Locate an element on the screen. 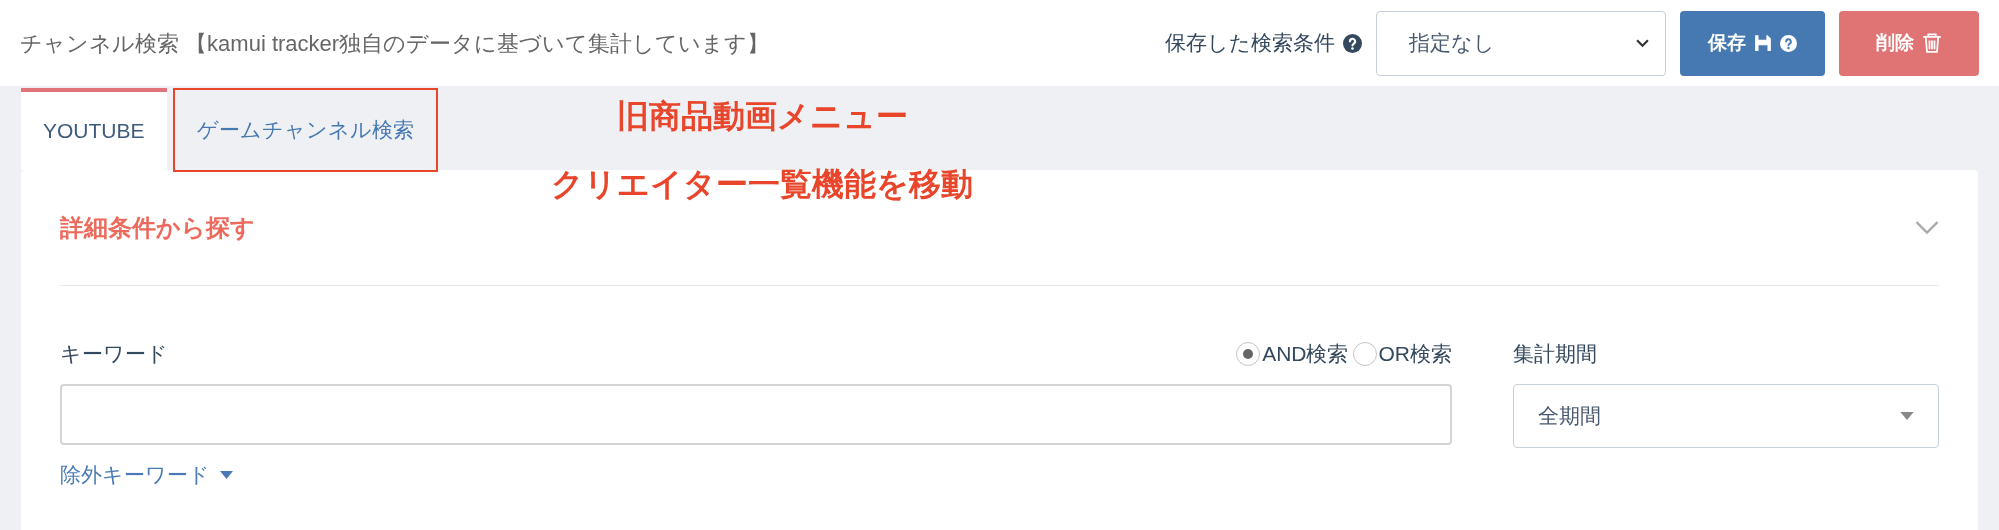  panel-title: 詳細条件から探す is located at coordinates (157, 227).